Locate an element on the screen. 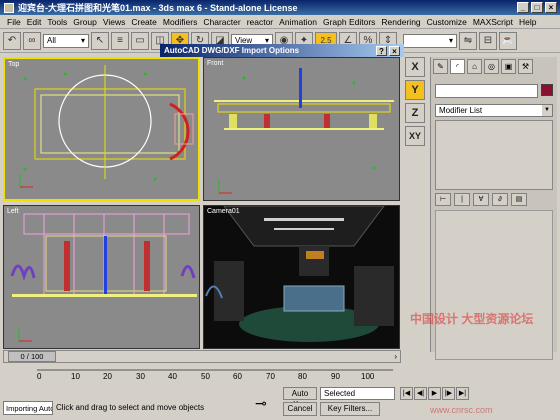  command-panel-tabs: ✎ ◜ ⌂ ◎ ▣ ⚒ is located at coordinates (494, 66).